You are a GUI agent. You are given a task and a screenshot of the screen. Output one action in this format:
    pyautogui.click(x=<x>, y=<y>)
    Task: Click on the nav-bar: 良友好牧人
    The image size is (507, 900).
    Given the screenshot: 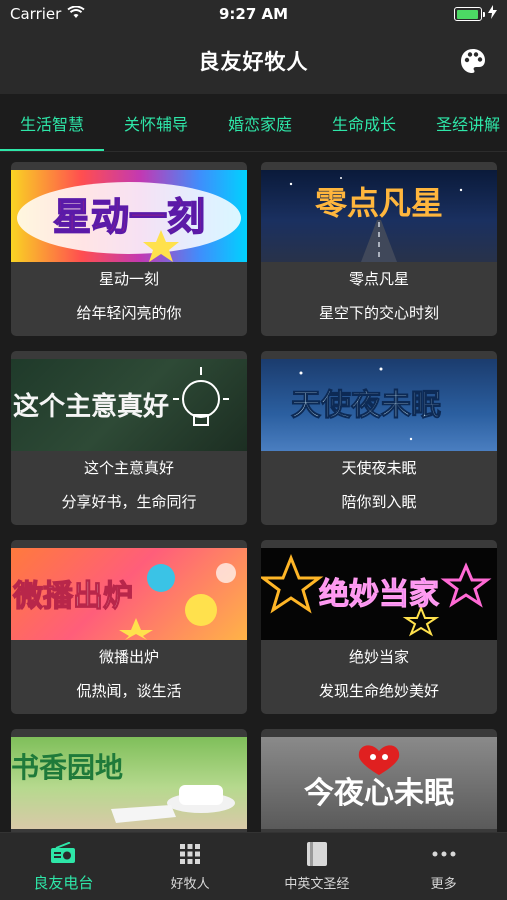 What is the action you would take?
    pyautogui.click(x=253, y=61)
    